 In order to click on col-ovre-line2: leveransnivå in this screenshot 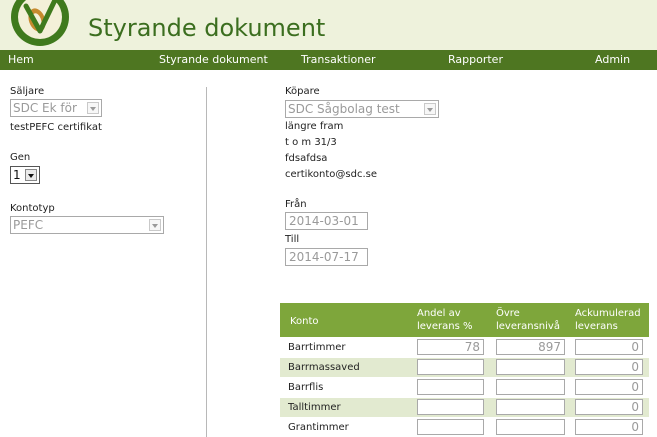, I will do `click(528, 326)`.